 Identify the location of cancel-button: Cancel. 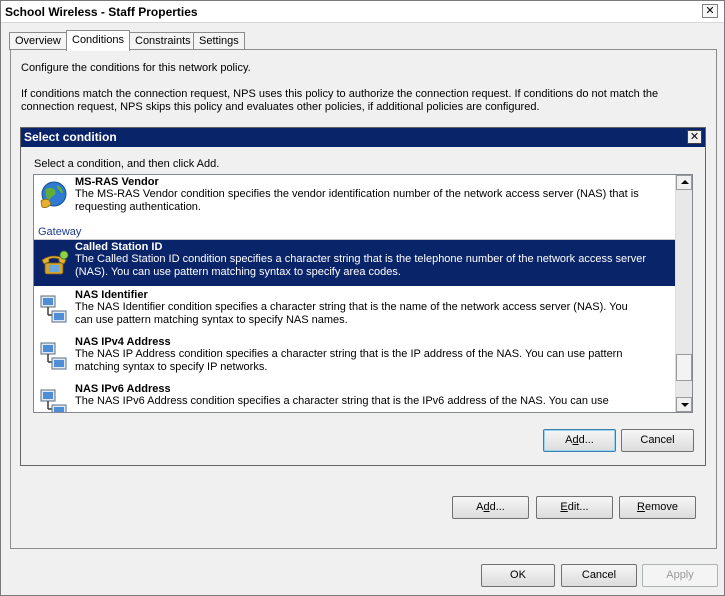
(599, 575).